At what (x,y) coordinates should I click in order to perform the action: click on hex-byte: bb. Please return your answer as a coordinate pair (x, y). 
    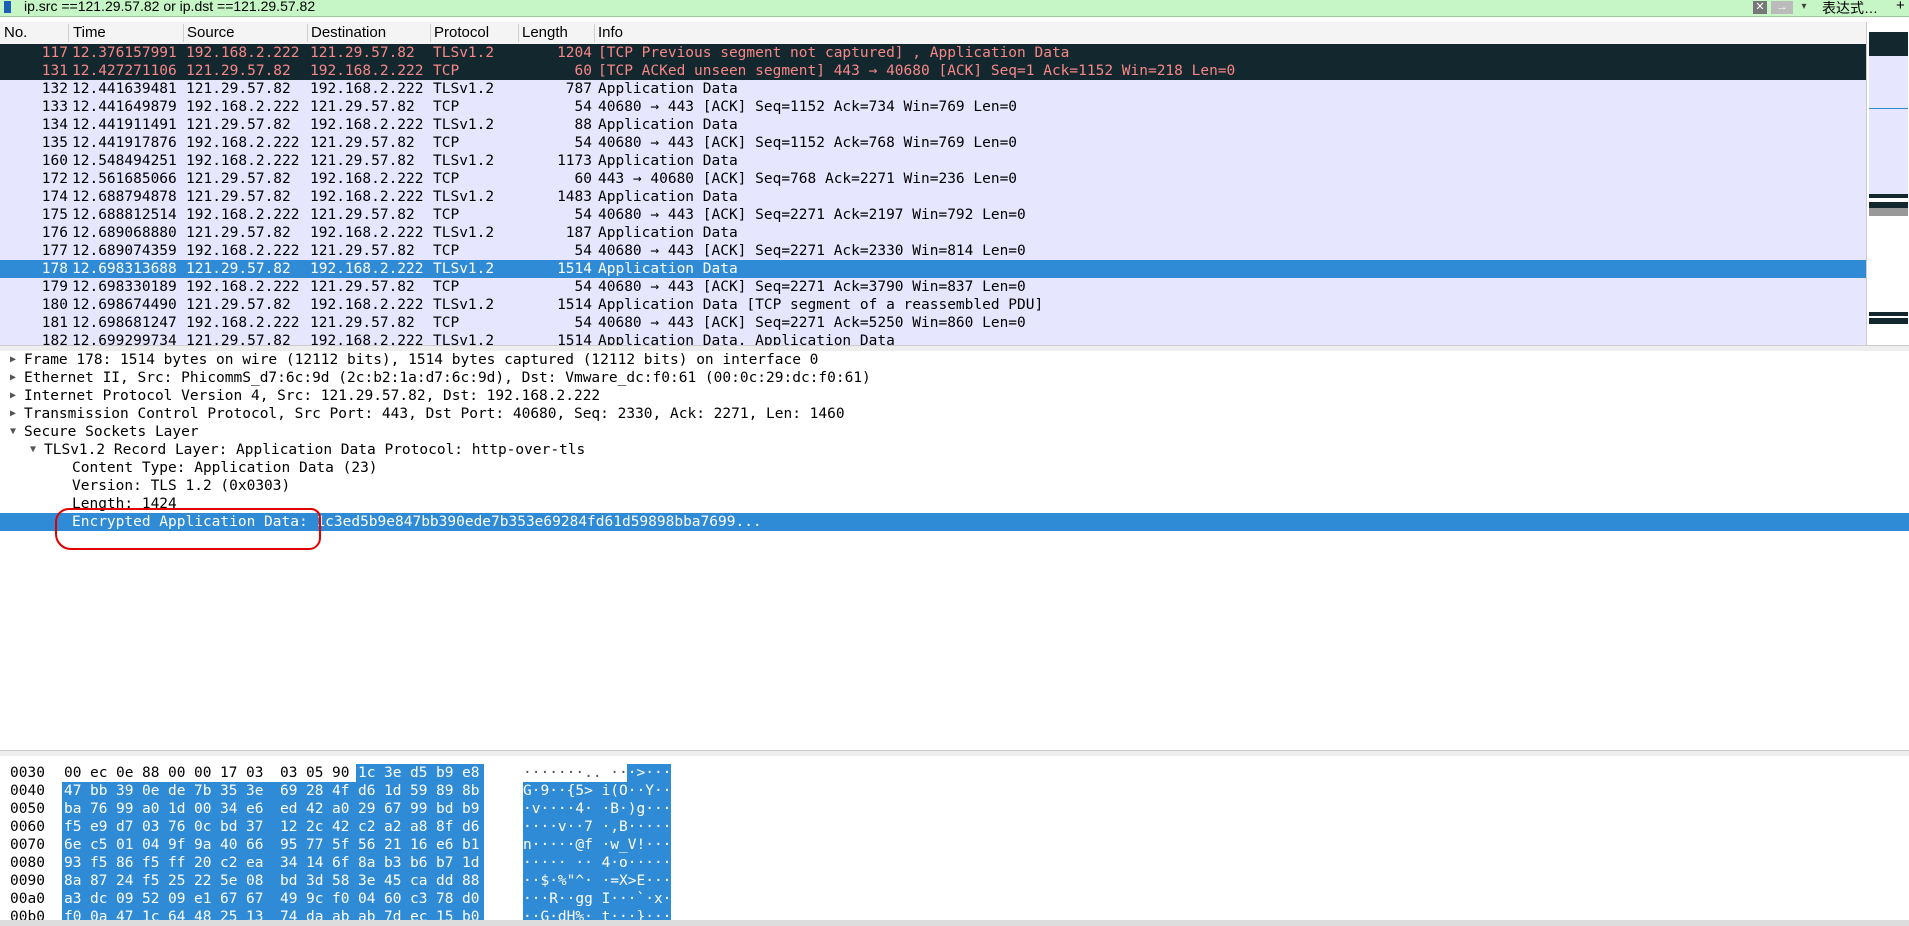
    Looking at the image, I should click on (100, 791).